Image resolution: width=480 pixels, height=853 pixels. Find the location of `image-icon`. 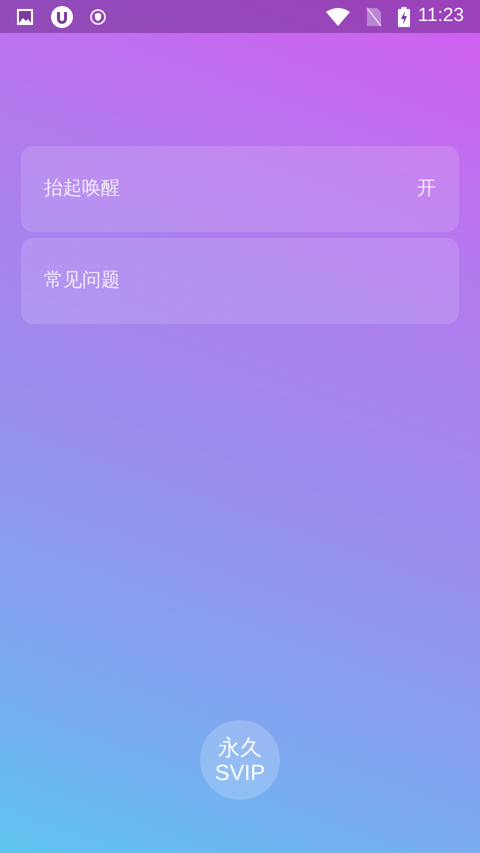

image-icon is located at coordinates (25, 17).